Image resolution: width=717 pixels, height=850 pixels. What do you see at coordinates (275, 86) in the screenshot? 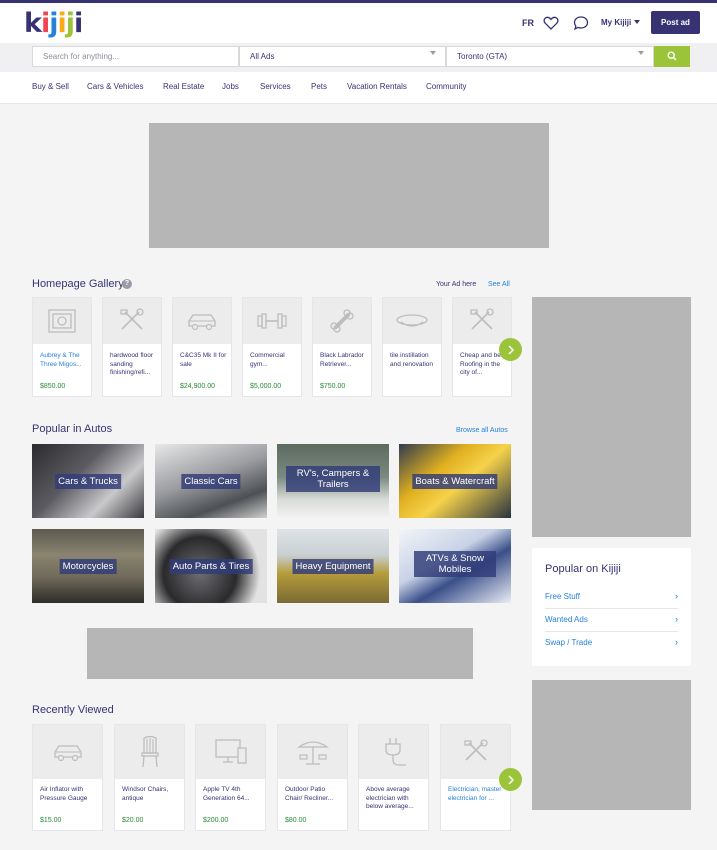
I see `nav-services: Services` at bounding box center [275, 86].